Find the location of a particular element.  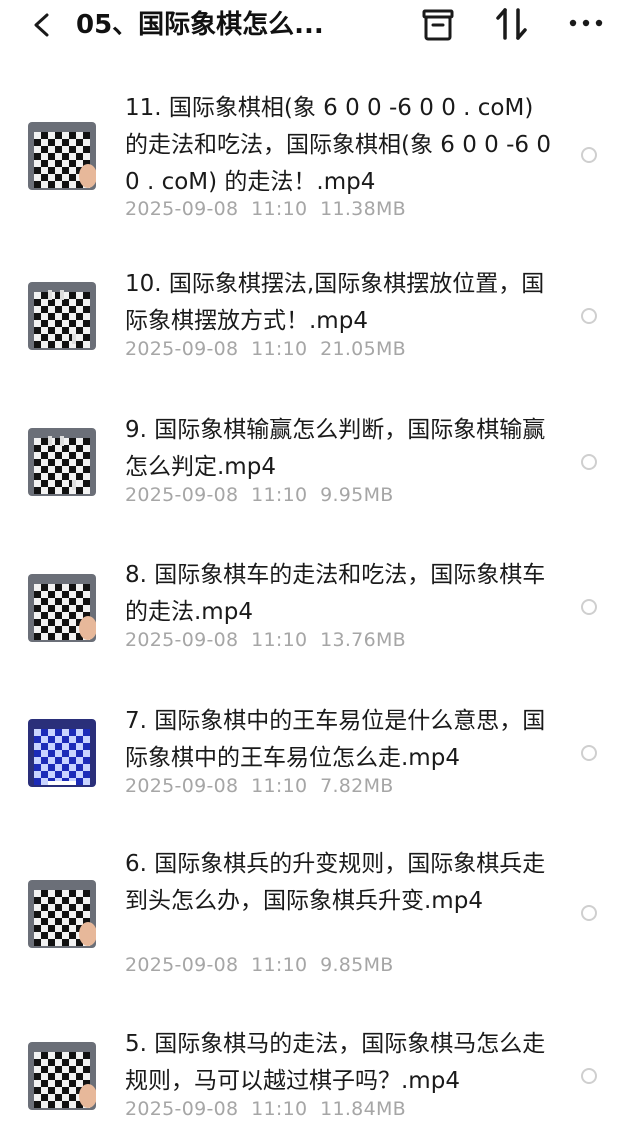

file-meta: 2025-09-08 11:10 7.82MB is located at coordinates (259, 786).